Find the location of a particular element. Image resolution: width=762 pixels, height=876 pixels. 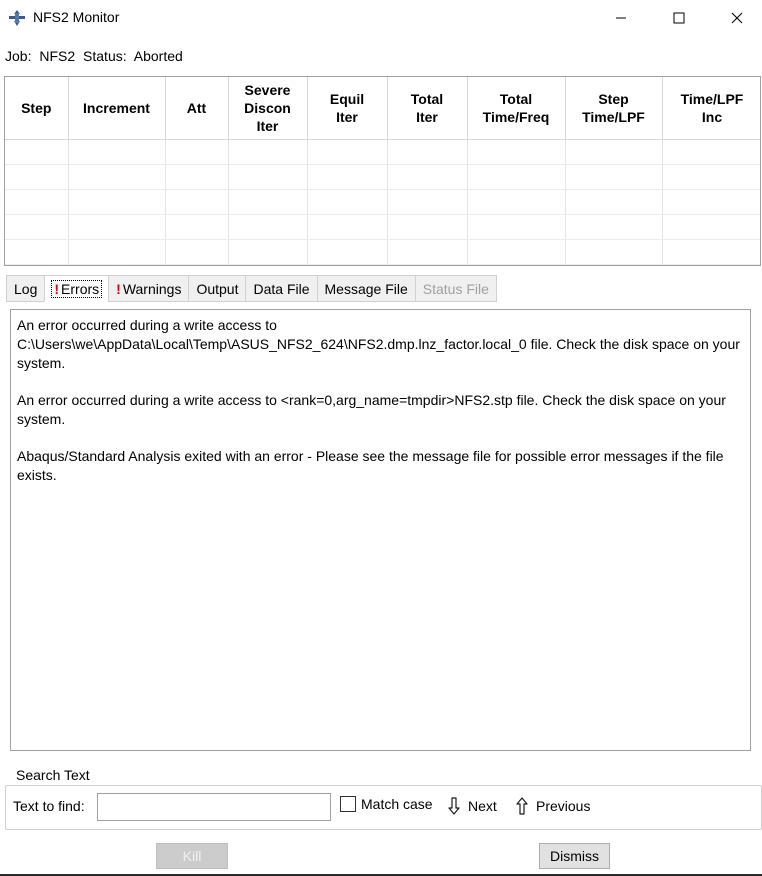

title-bar: NFS2 Monitor is located at coordinates (381, 18).